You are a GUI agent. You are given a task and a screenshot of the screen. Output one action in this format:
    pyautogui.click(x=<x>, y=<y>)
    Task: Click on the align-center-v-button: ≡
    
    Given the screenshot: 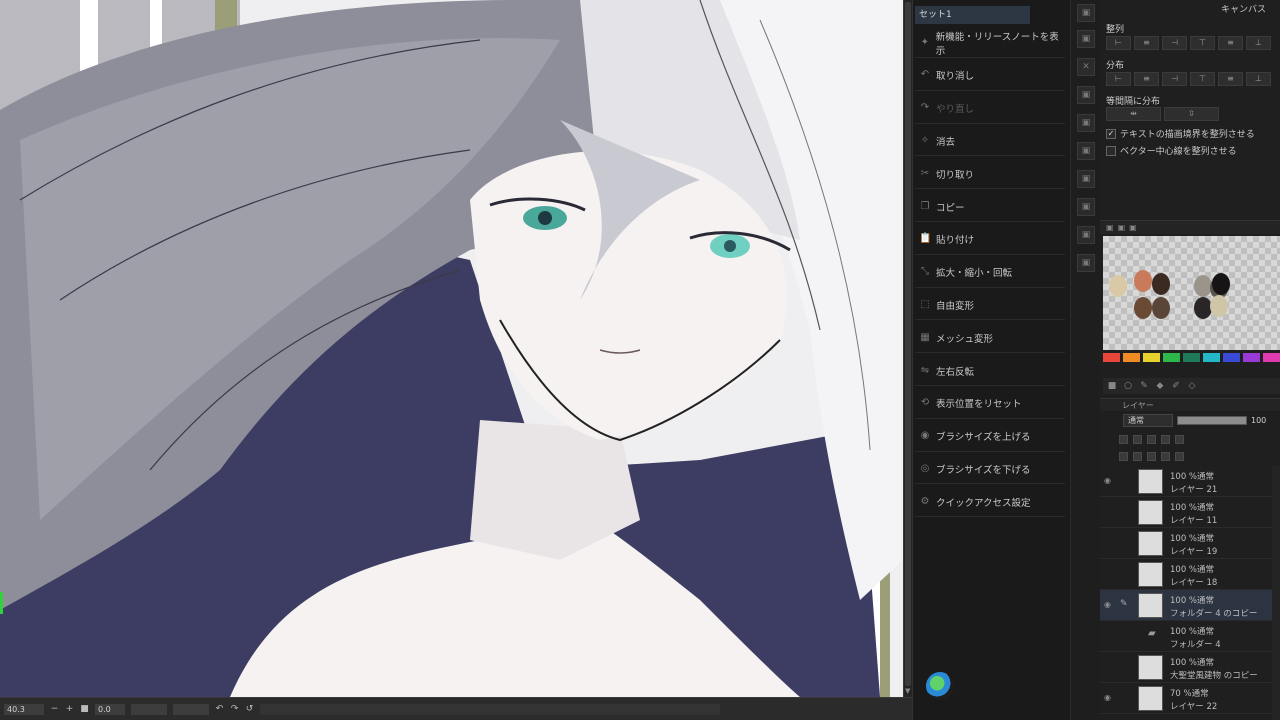 What is the action you would take?
    pyautogui.click(x=1230, y=43)
    